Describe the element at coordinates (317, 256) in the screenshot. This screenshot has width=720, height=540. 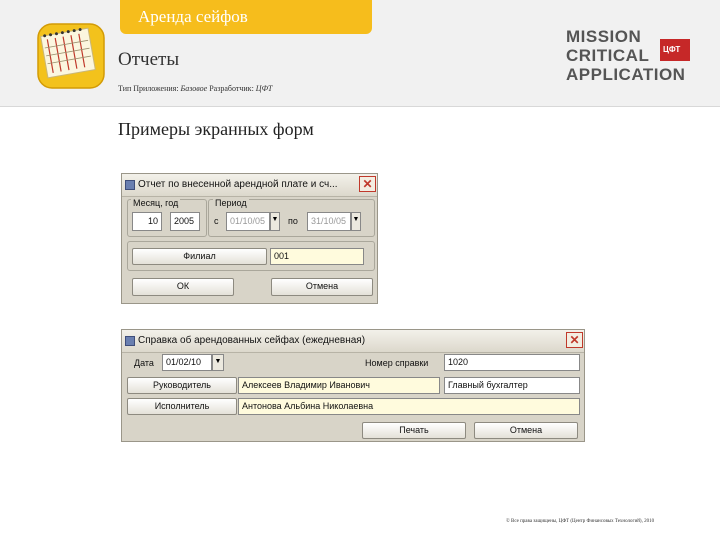
I see `branch-input: 001` at that location.